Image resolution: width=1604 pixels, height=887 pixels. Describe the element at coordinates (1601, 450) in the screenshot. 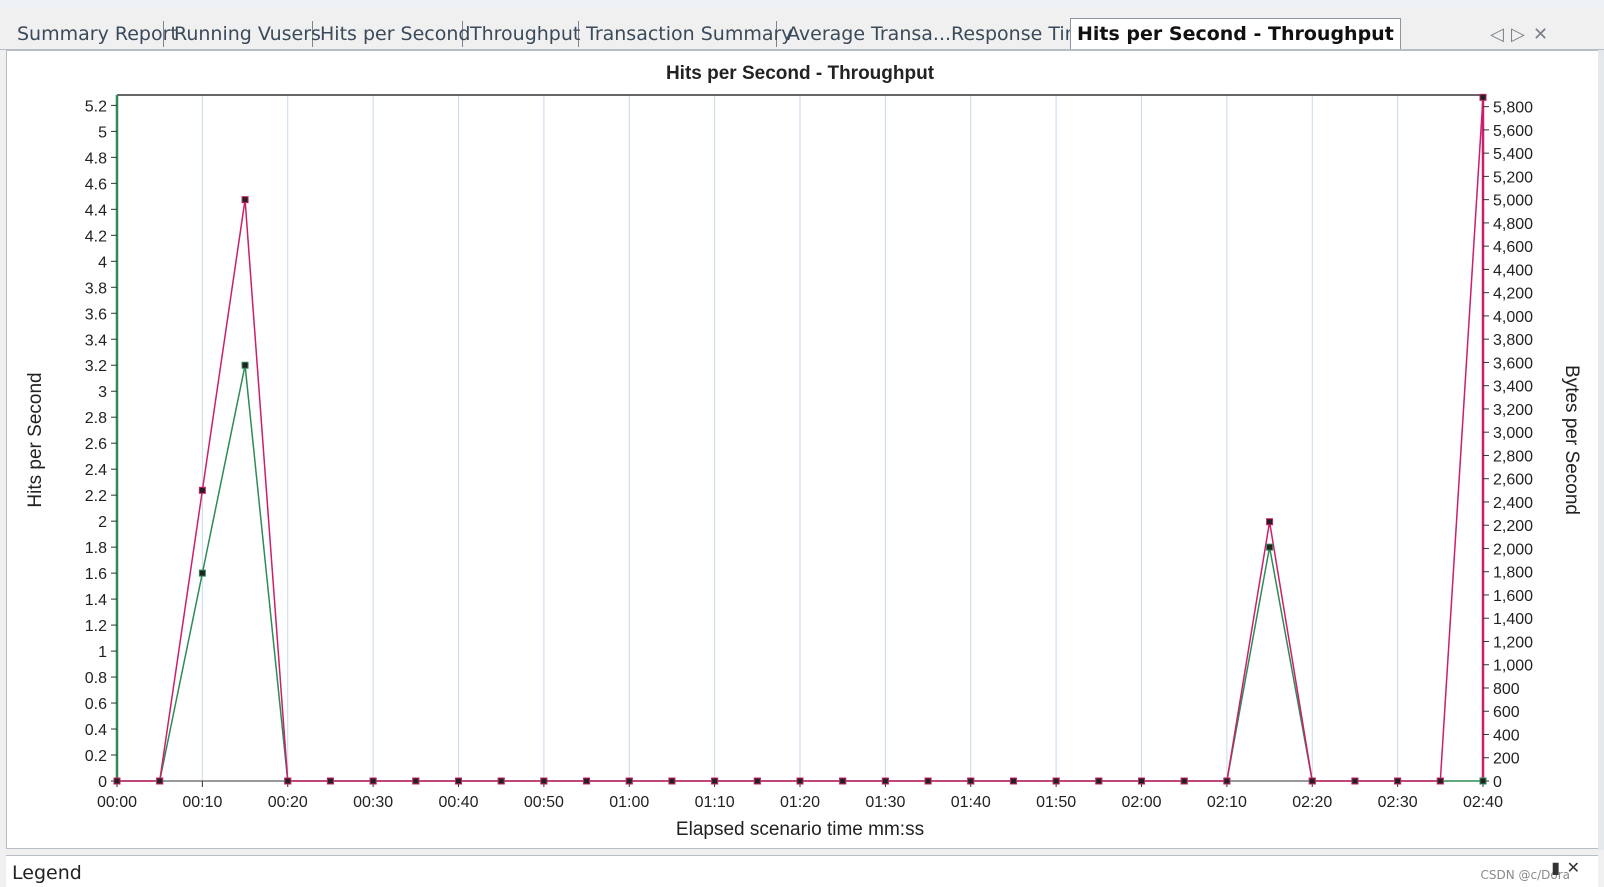

I see `side-scroll-strip` at that location.